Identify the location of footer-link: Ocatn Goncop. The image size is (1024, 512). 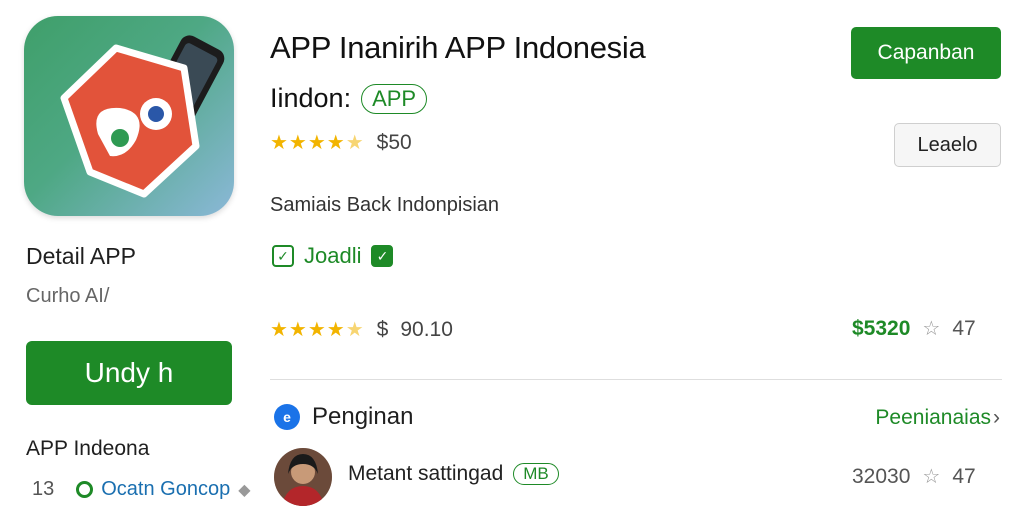
(165, 489).